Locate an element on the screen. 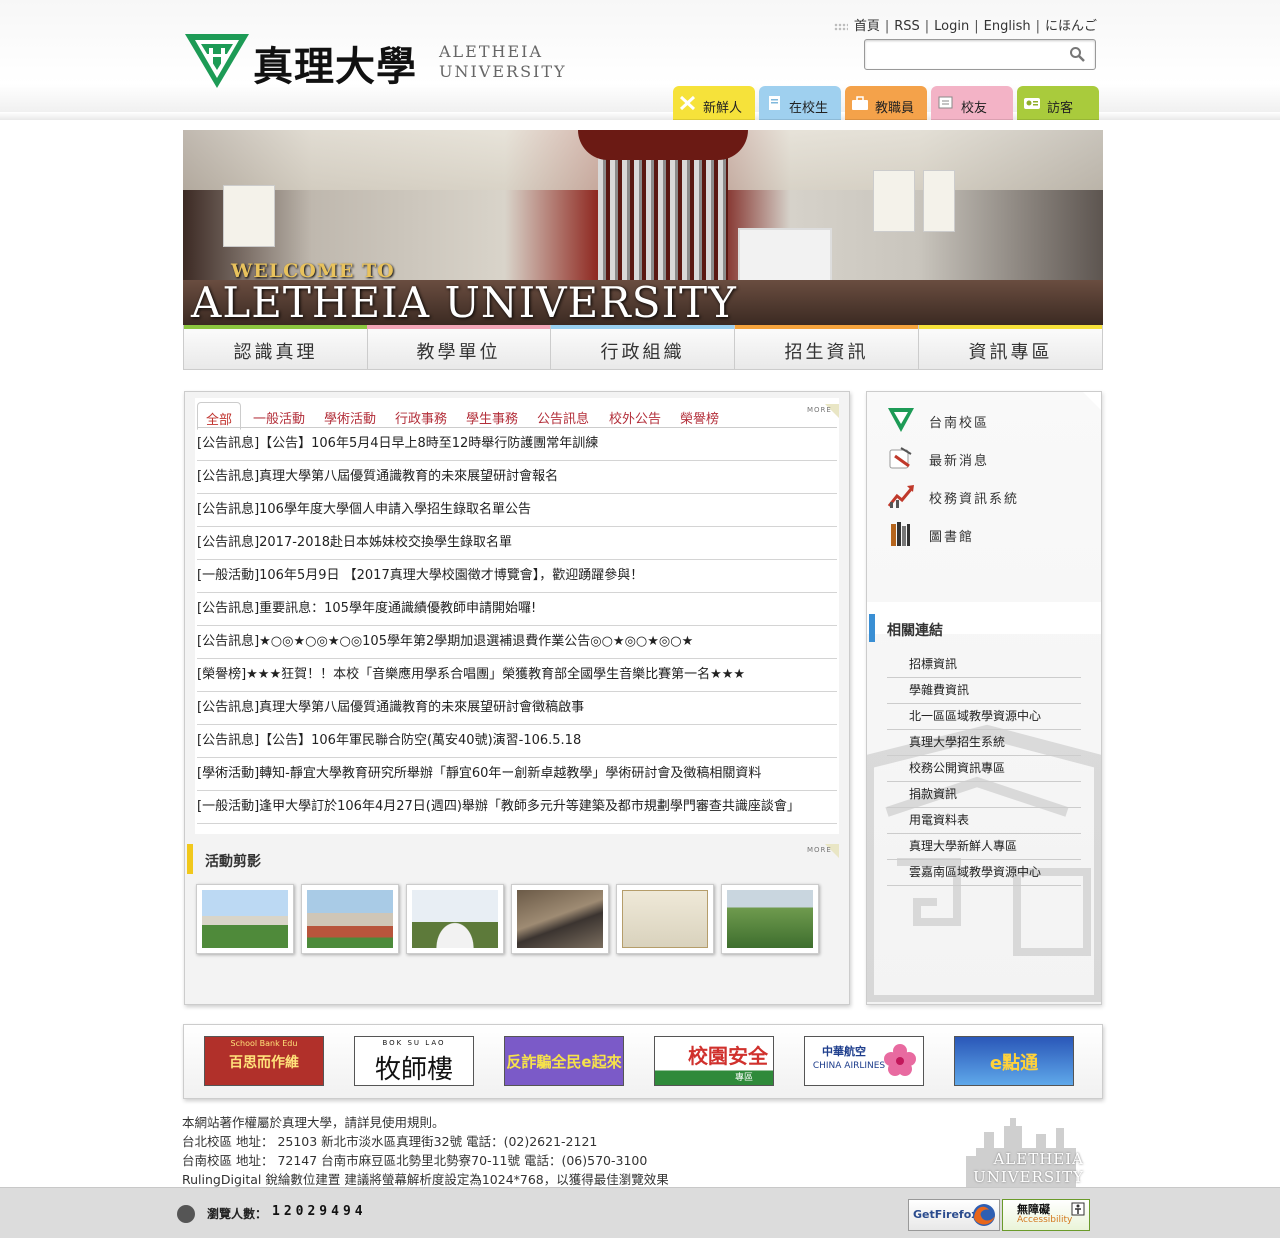 Image resolution: width=1280 pixels, height=1238 pixels. related-link: 校務公開資訊專區 is located at coordinates (984, 769).